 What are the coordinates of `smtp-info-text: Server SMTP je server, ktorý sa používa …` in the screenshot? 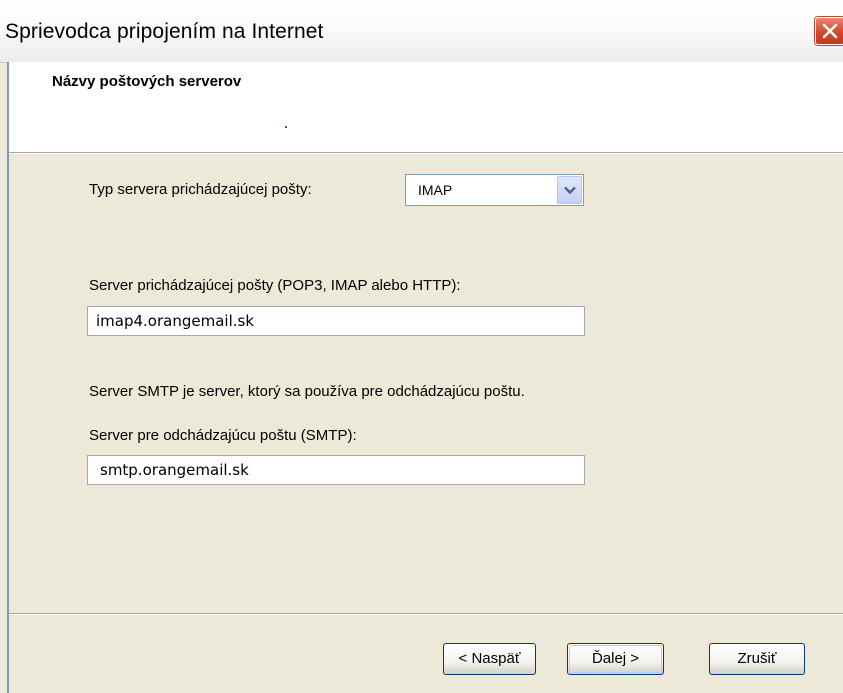 It's located at (307, 391).